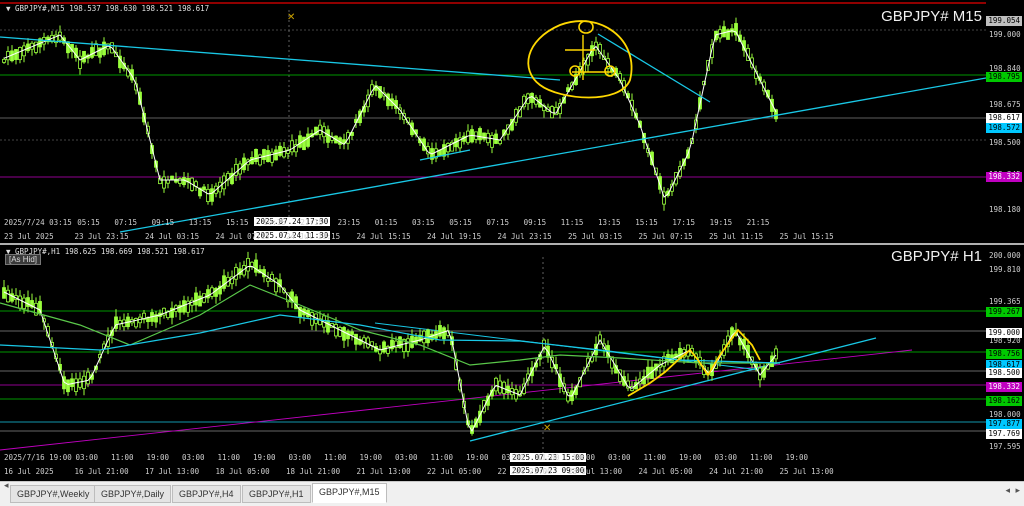 Image resolution: width=1024 pixels, height=506 pixels. What do you see at coordinates (172, 236) in the screenshot?
I see `m15-time-label: 24 Jul 03:15` at bounding box center [172, 236].